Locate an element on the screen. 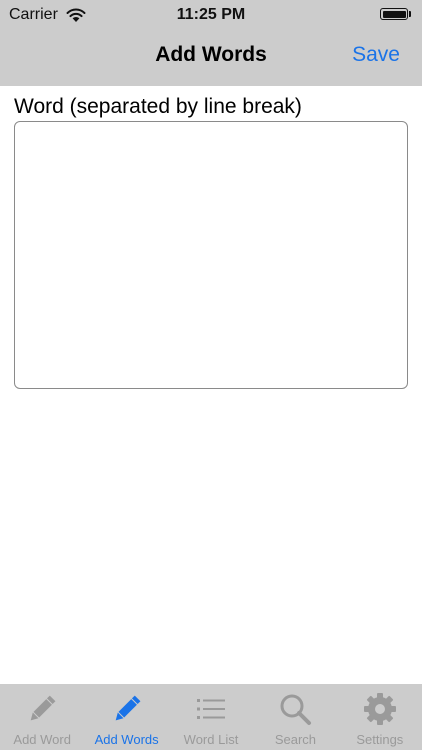 The image size is (422, 750). tab-label: Settings is located at coordinates (380, 739).